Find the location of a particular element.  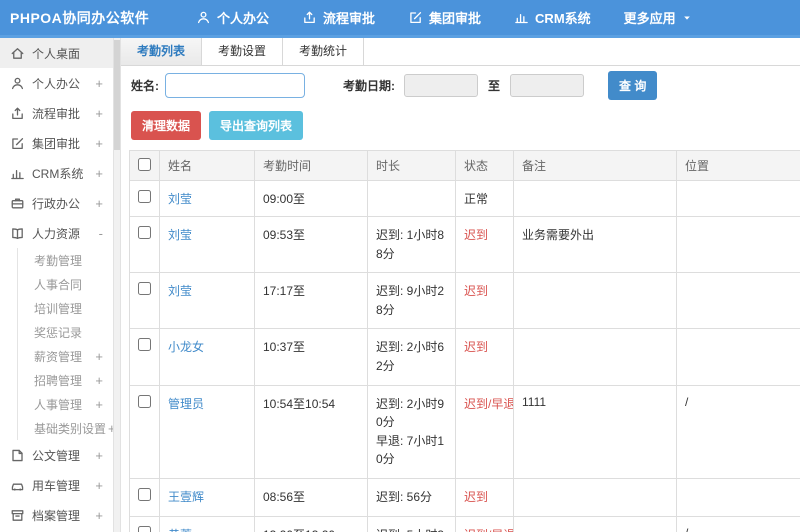

topnav-item: CRM系统 is located at coordinates (552, 17).